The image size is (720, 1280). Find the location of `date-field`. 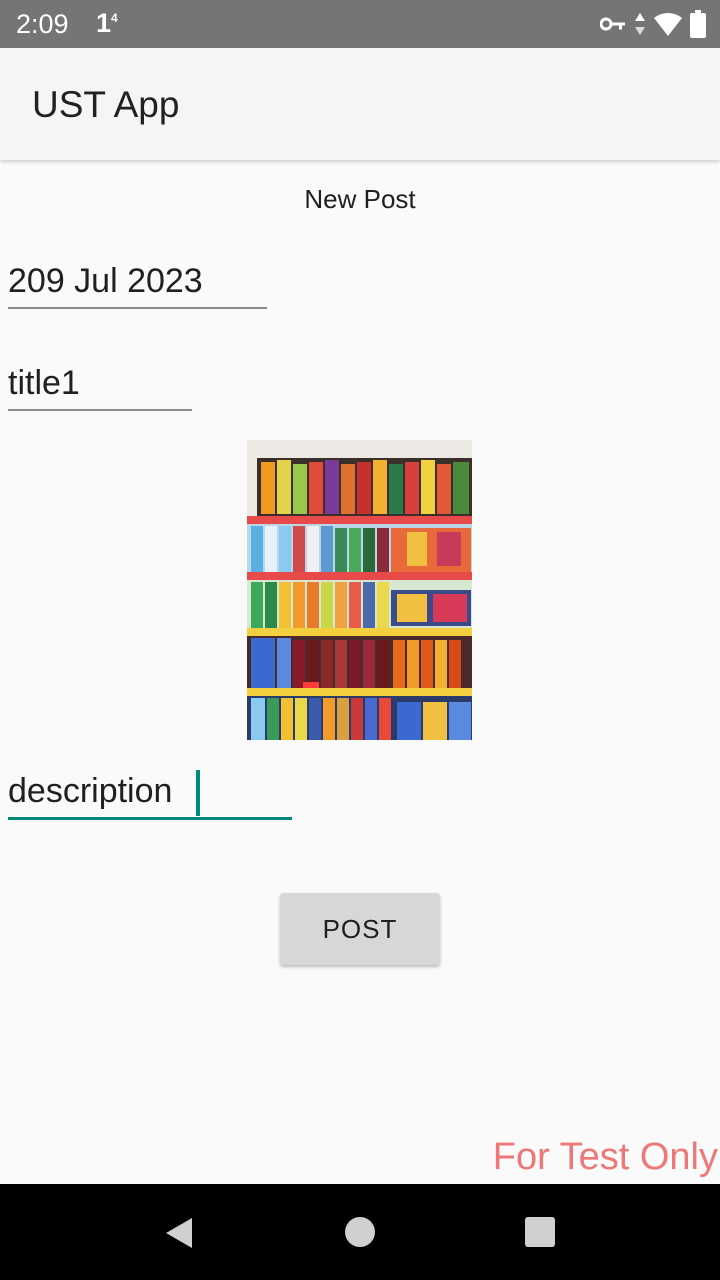

date-field is located at coordinates (137, 285).